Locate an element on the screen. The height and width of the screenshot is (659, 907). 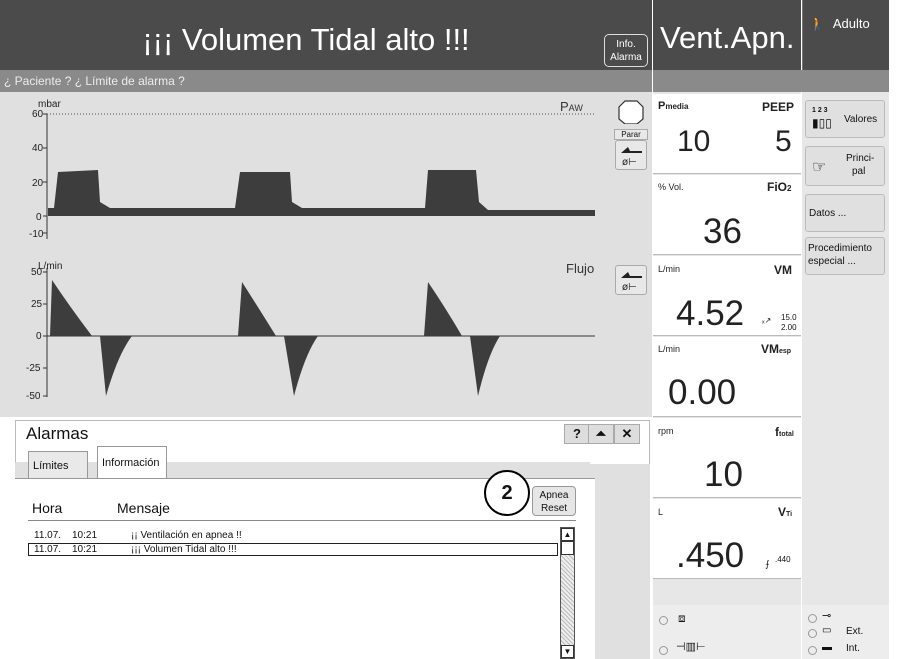
log-row: 11.07. 10:21 ¡¡ Ventilación en apnea !! is located at coordinates (293, 536).